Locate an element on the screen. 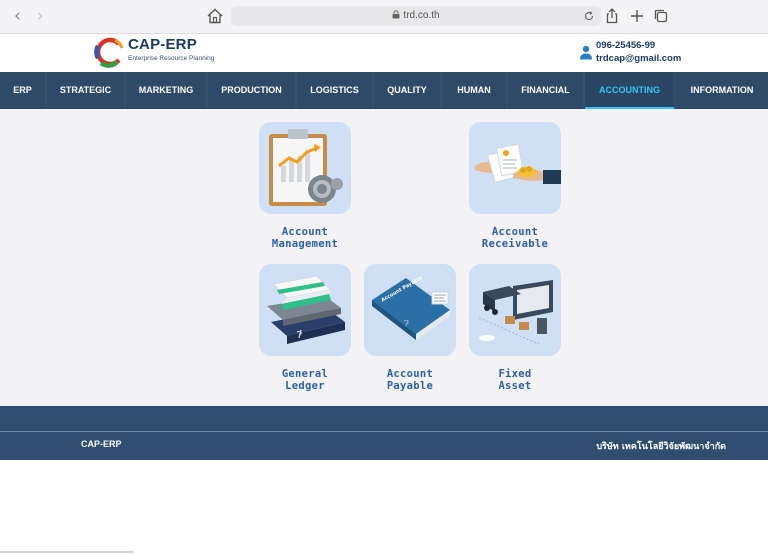  scroll-indicator is located at coordinates (67, 552).